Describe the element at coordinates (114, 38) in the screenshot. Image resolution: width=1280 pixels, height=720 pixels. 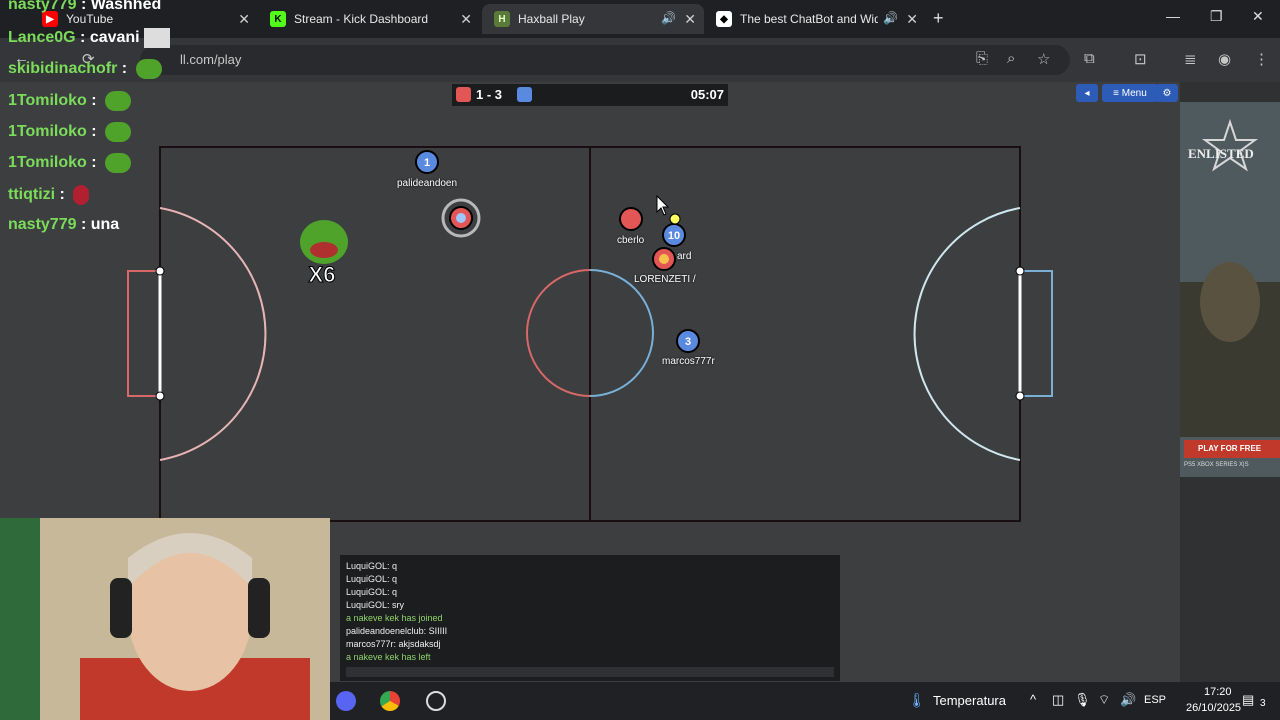
I see `chat-text: cavani` at that location.